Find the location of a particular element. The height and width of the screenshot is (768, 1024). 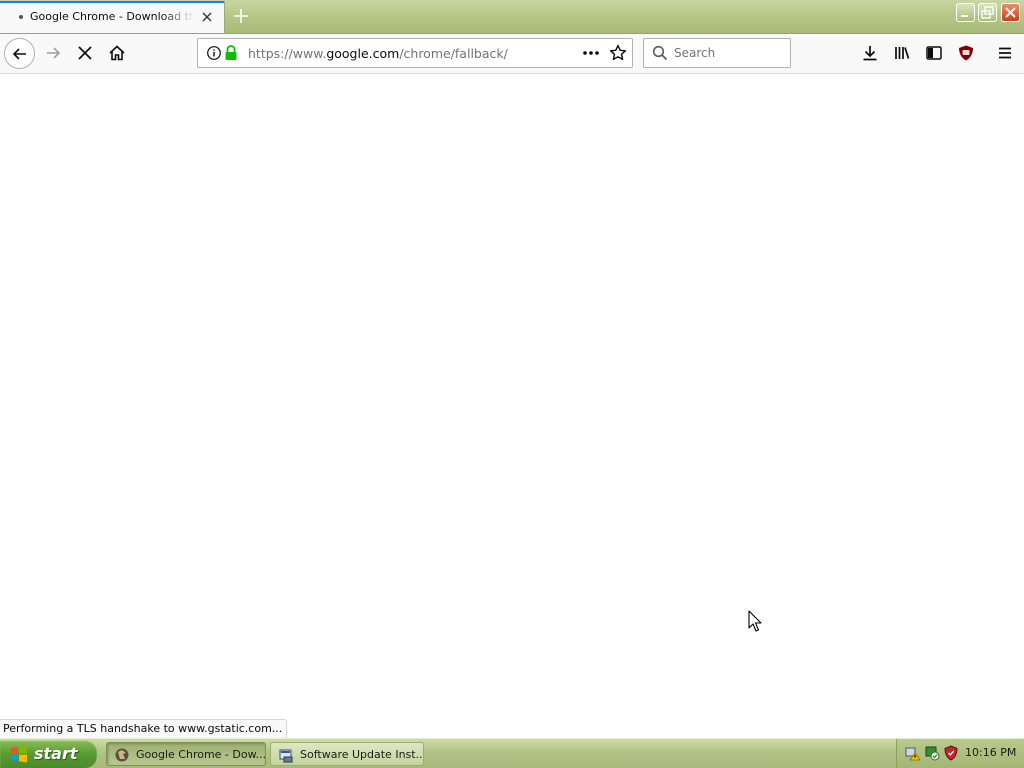

window-restore-button is located at coordinates (987, 12).